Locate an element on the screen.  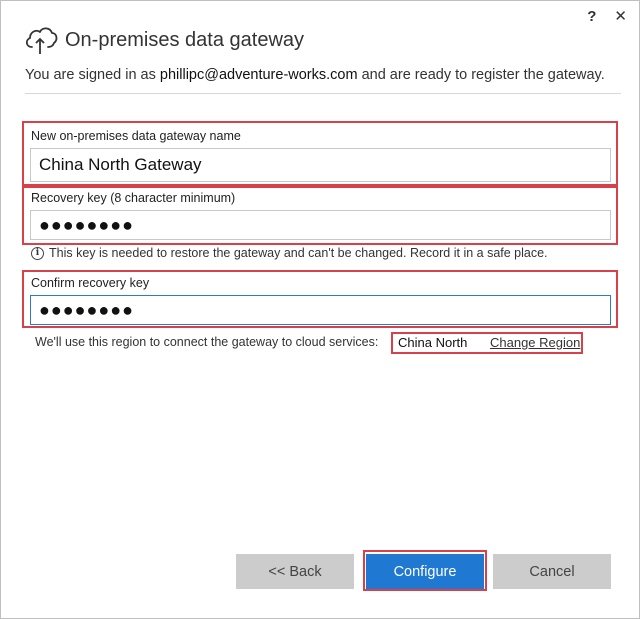
change-region-link: Change Region is located at coordinates (535, 342).